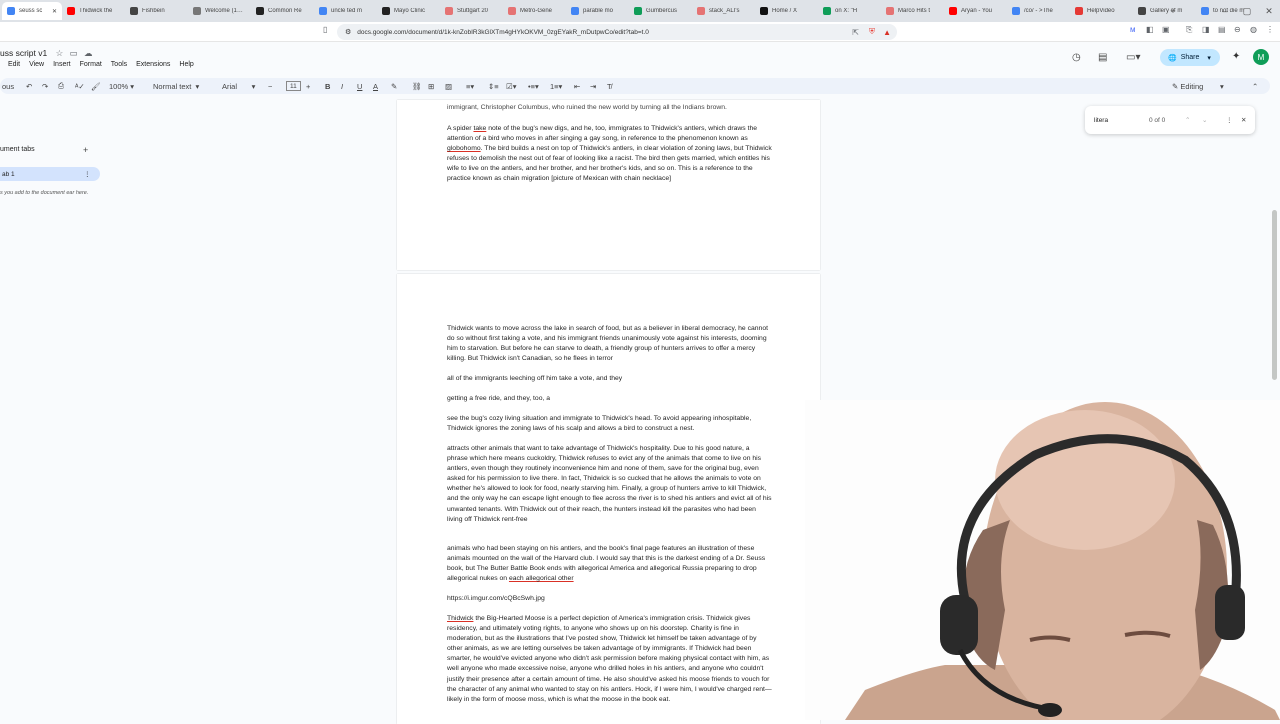  I want to click on bulleted-list-icon: •≡▾, so click(533, 86).